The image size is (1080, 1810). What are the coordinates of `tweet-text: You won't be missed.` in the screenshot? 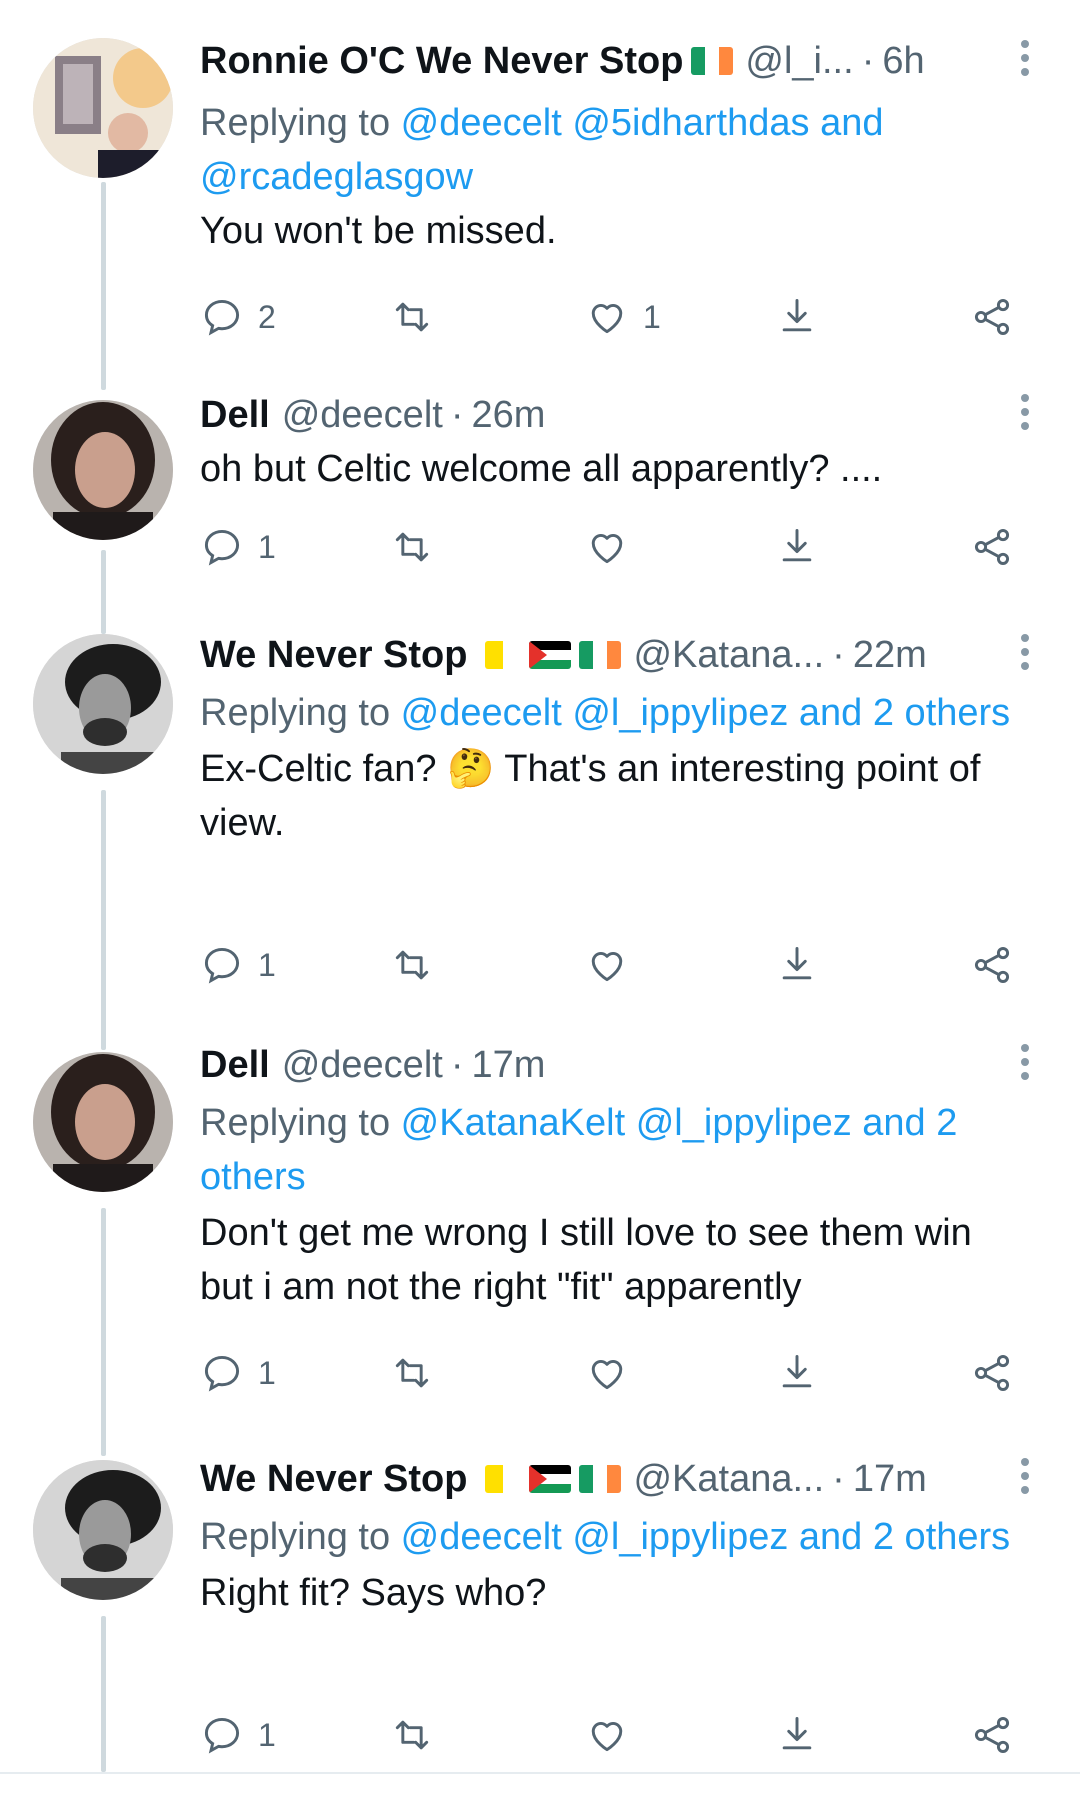 It's located at (378, 231).